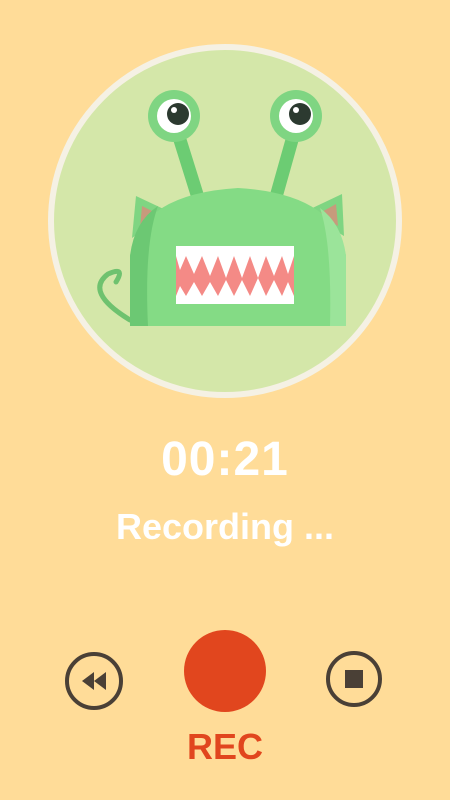  Describe the element at coordinates (225, 671) in the screenshot. I see `record-button` at that location.